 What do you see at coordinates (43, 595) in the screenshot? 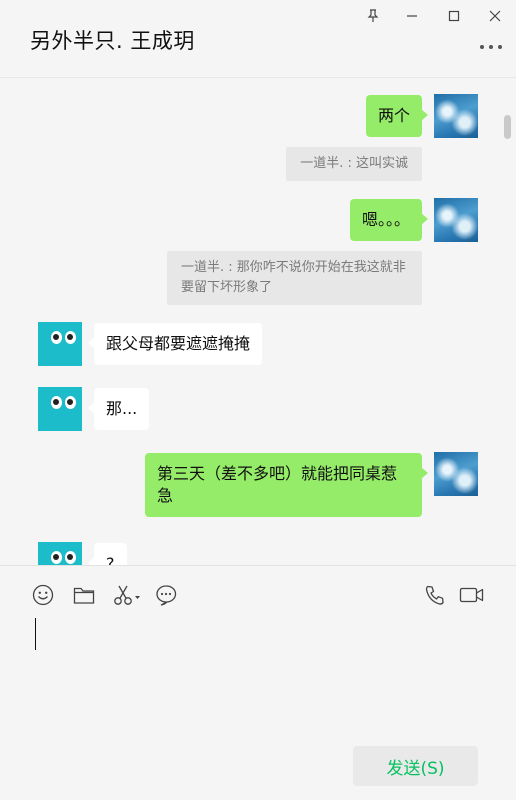
I see `emoji-icon` at bounding box center [43, 595].